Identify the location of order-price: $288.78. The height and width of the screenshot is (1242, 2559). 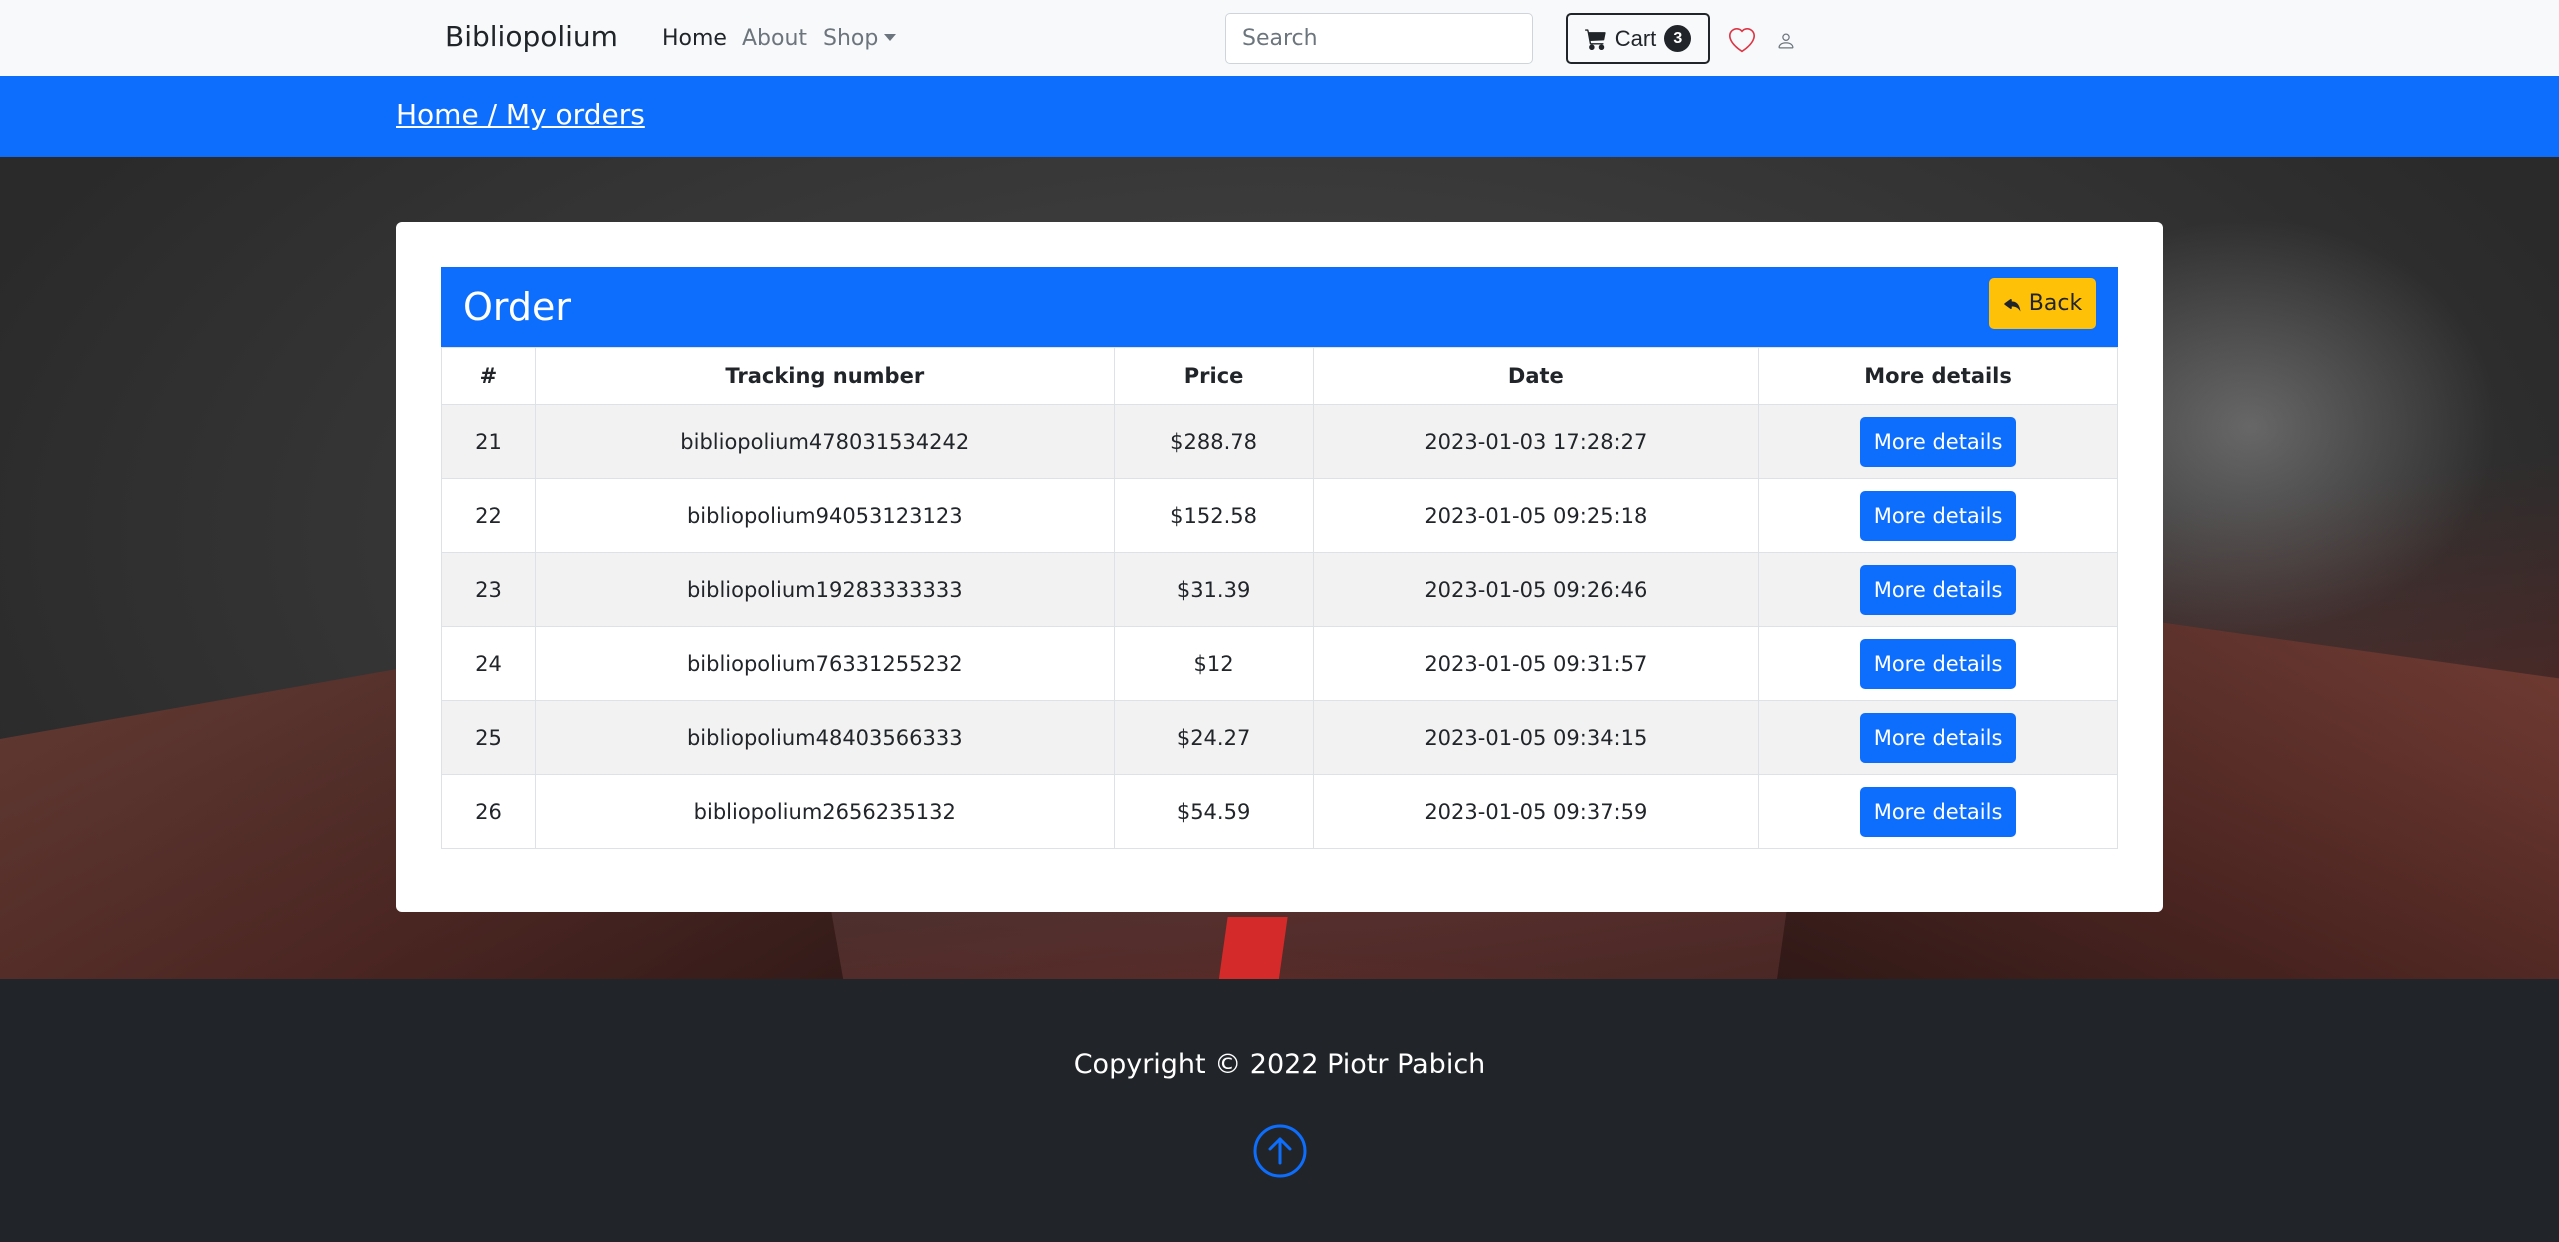
(1213, 441).